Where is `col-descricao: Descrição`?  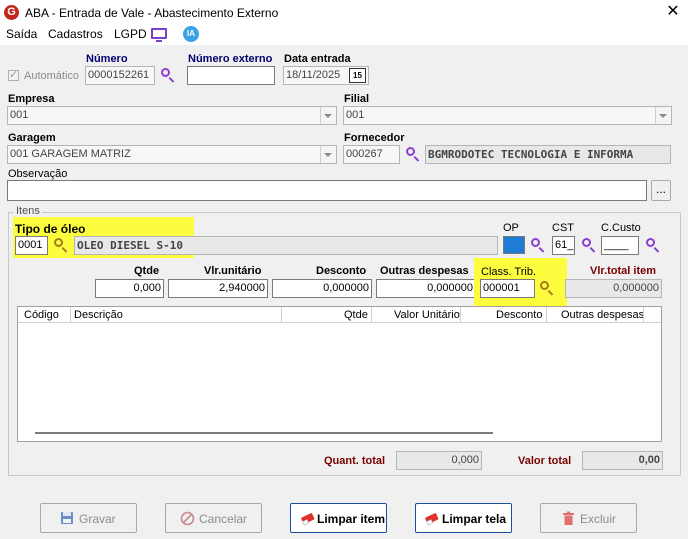
col-descricao: Descrição is located at coordinates (98, 315).